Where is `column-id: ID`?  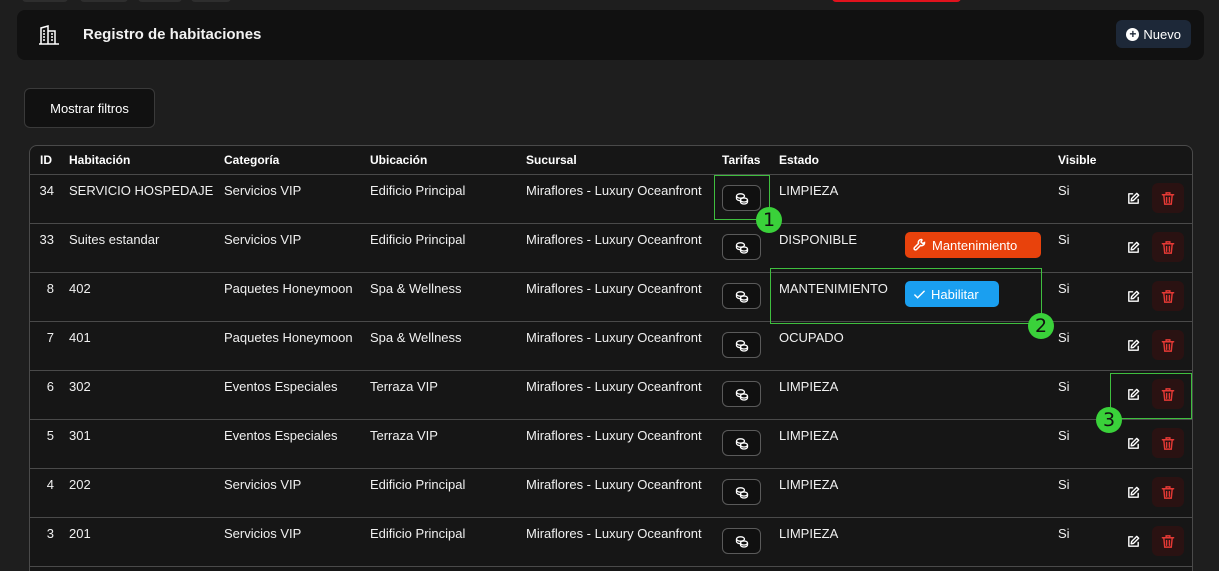
column-id: ID is located at coordinates (46, 160).